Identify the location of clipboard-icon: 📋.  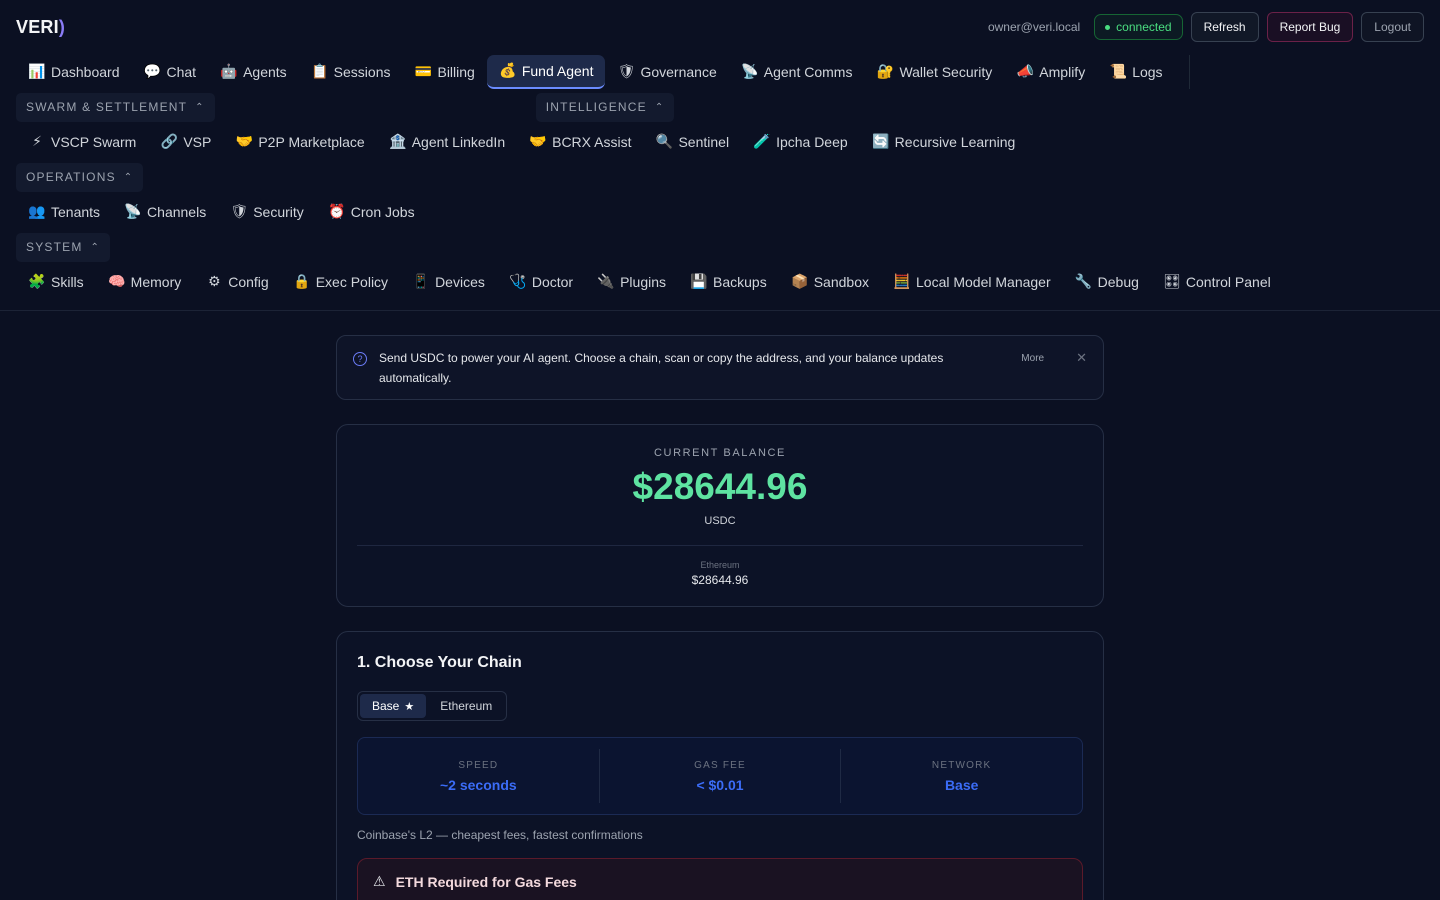
(319, 72).